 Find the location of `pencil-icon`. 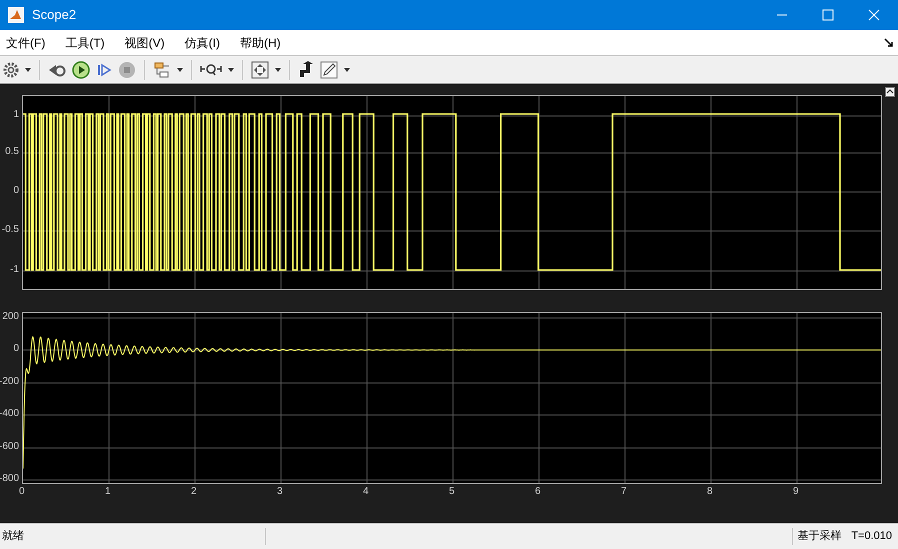

pencil-icon is located at coordinates (329, 69).